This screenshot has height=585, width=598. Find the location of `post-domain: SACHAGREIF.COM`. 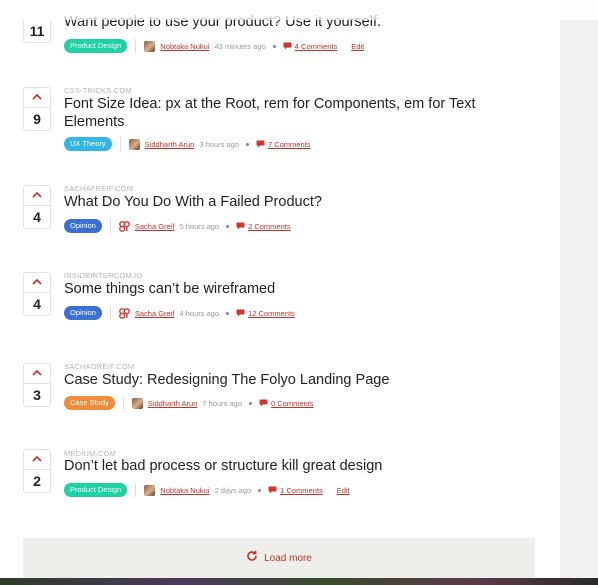

post-domain: SACHAGREIF.COM is located at coordinates (99, 366).